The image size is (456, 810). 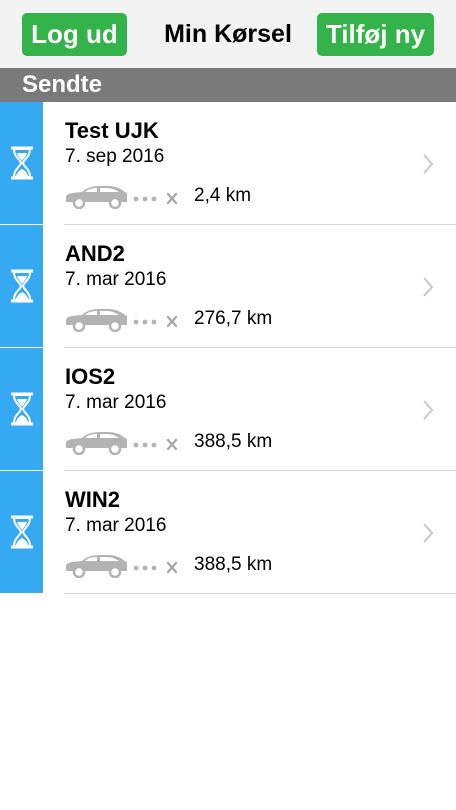 I want to click on top-bar: Log ud Min Kørsel Tilføj ny, so click(x=228, y=34).